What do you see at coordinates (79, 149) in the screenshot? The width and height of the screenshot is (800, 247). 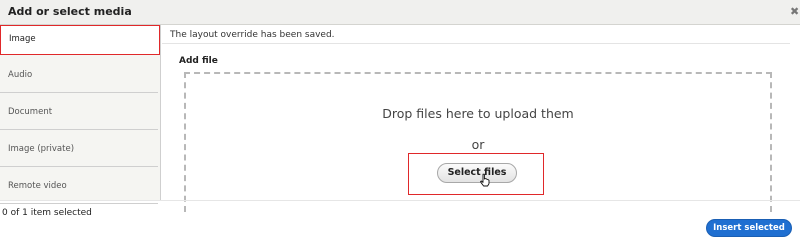 I see `tab-image-private: Image (private)` at bounding box center [79, 149].